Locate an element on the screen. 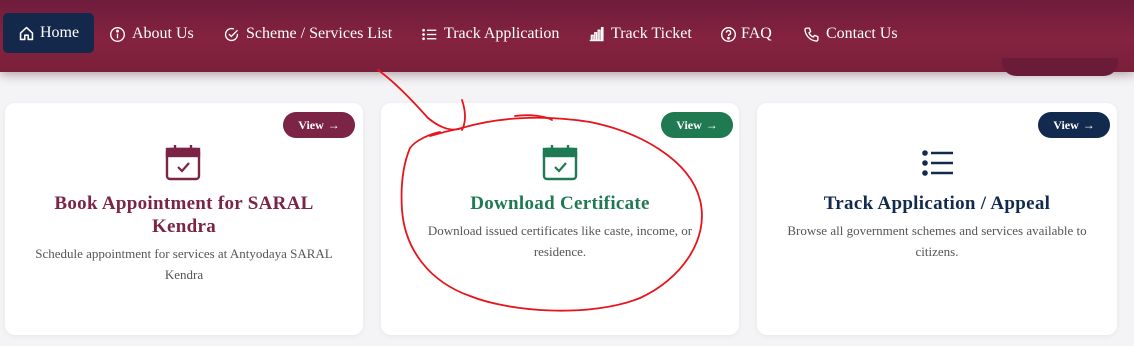 The height and width of the screenshot is (346, 1134). info-icon is located at coordinates (117, 34).